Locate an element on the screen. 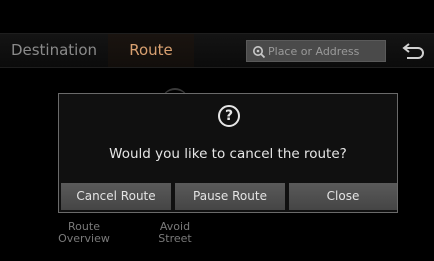  dialog-button-row: Cancel Route Pause Route Close is located at coordinates (229, 197).